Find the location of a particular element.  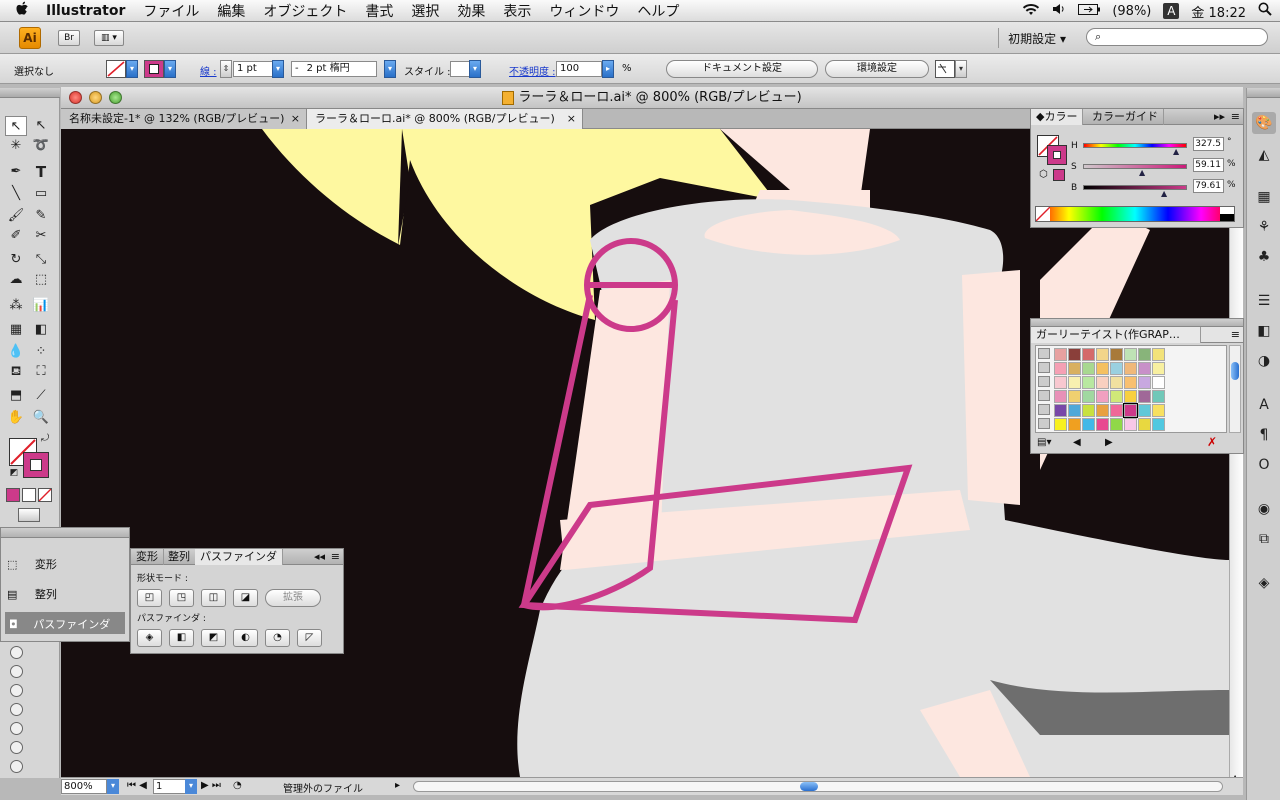

preferences-button: 環境設定 is located at coordinates (877, 69).